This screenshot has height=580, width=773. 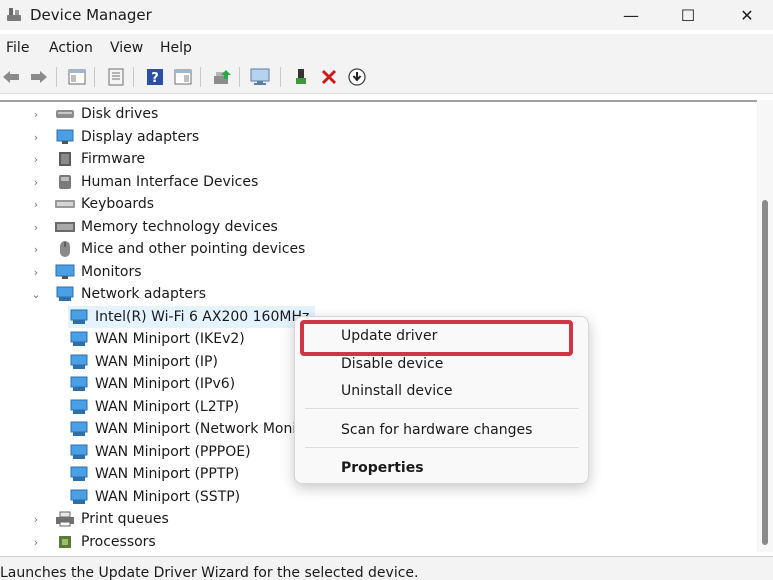 I want to click on update-driver-icon, so click(x=222, y=77).